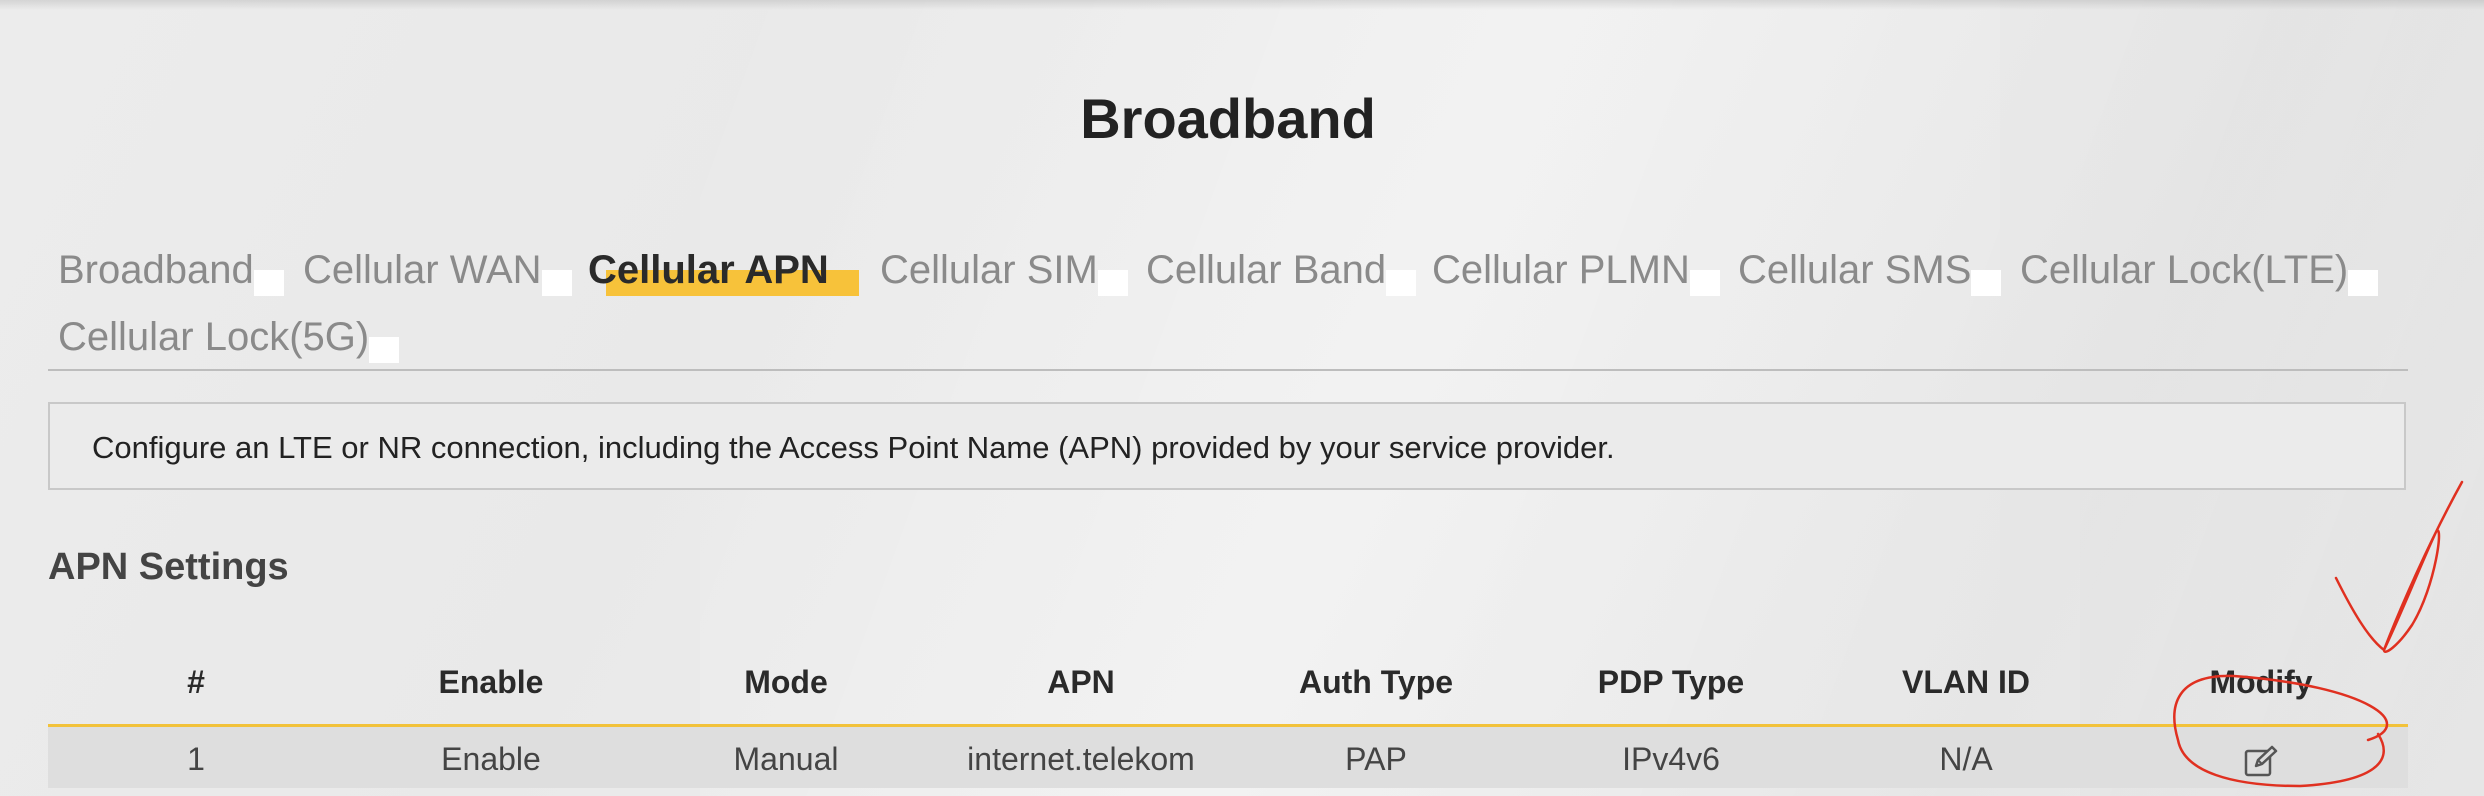 The image size is (2484, 796). I want to click on tab-cellular-wan: Cellular WAN, so click(437, 272).